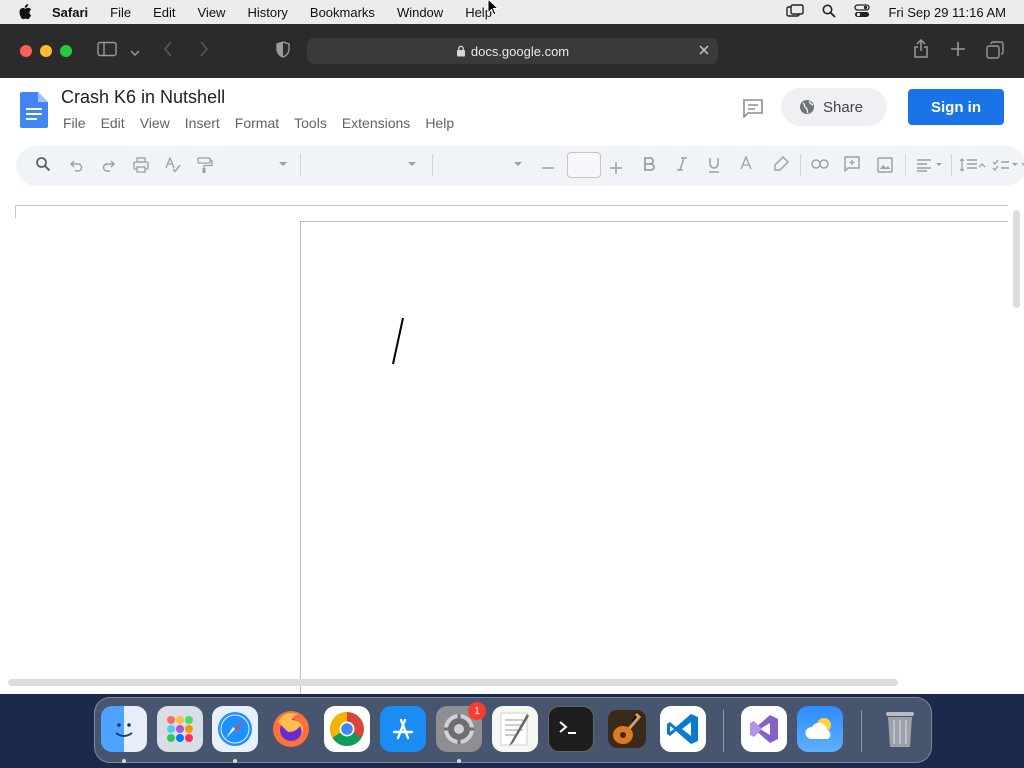 The image size is (1024, 768). Describe the element at coordinates (862, 12) in the screenshot. I see `control-center-icon` at that location.